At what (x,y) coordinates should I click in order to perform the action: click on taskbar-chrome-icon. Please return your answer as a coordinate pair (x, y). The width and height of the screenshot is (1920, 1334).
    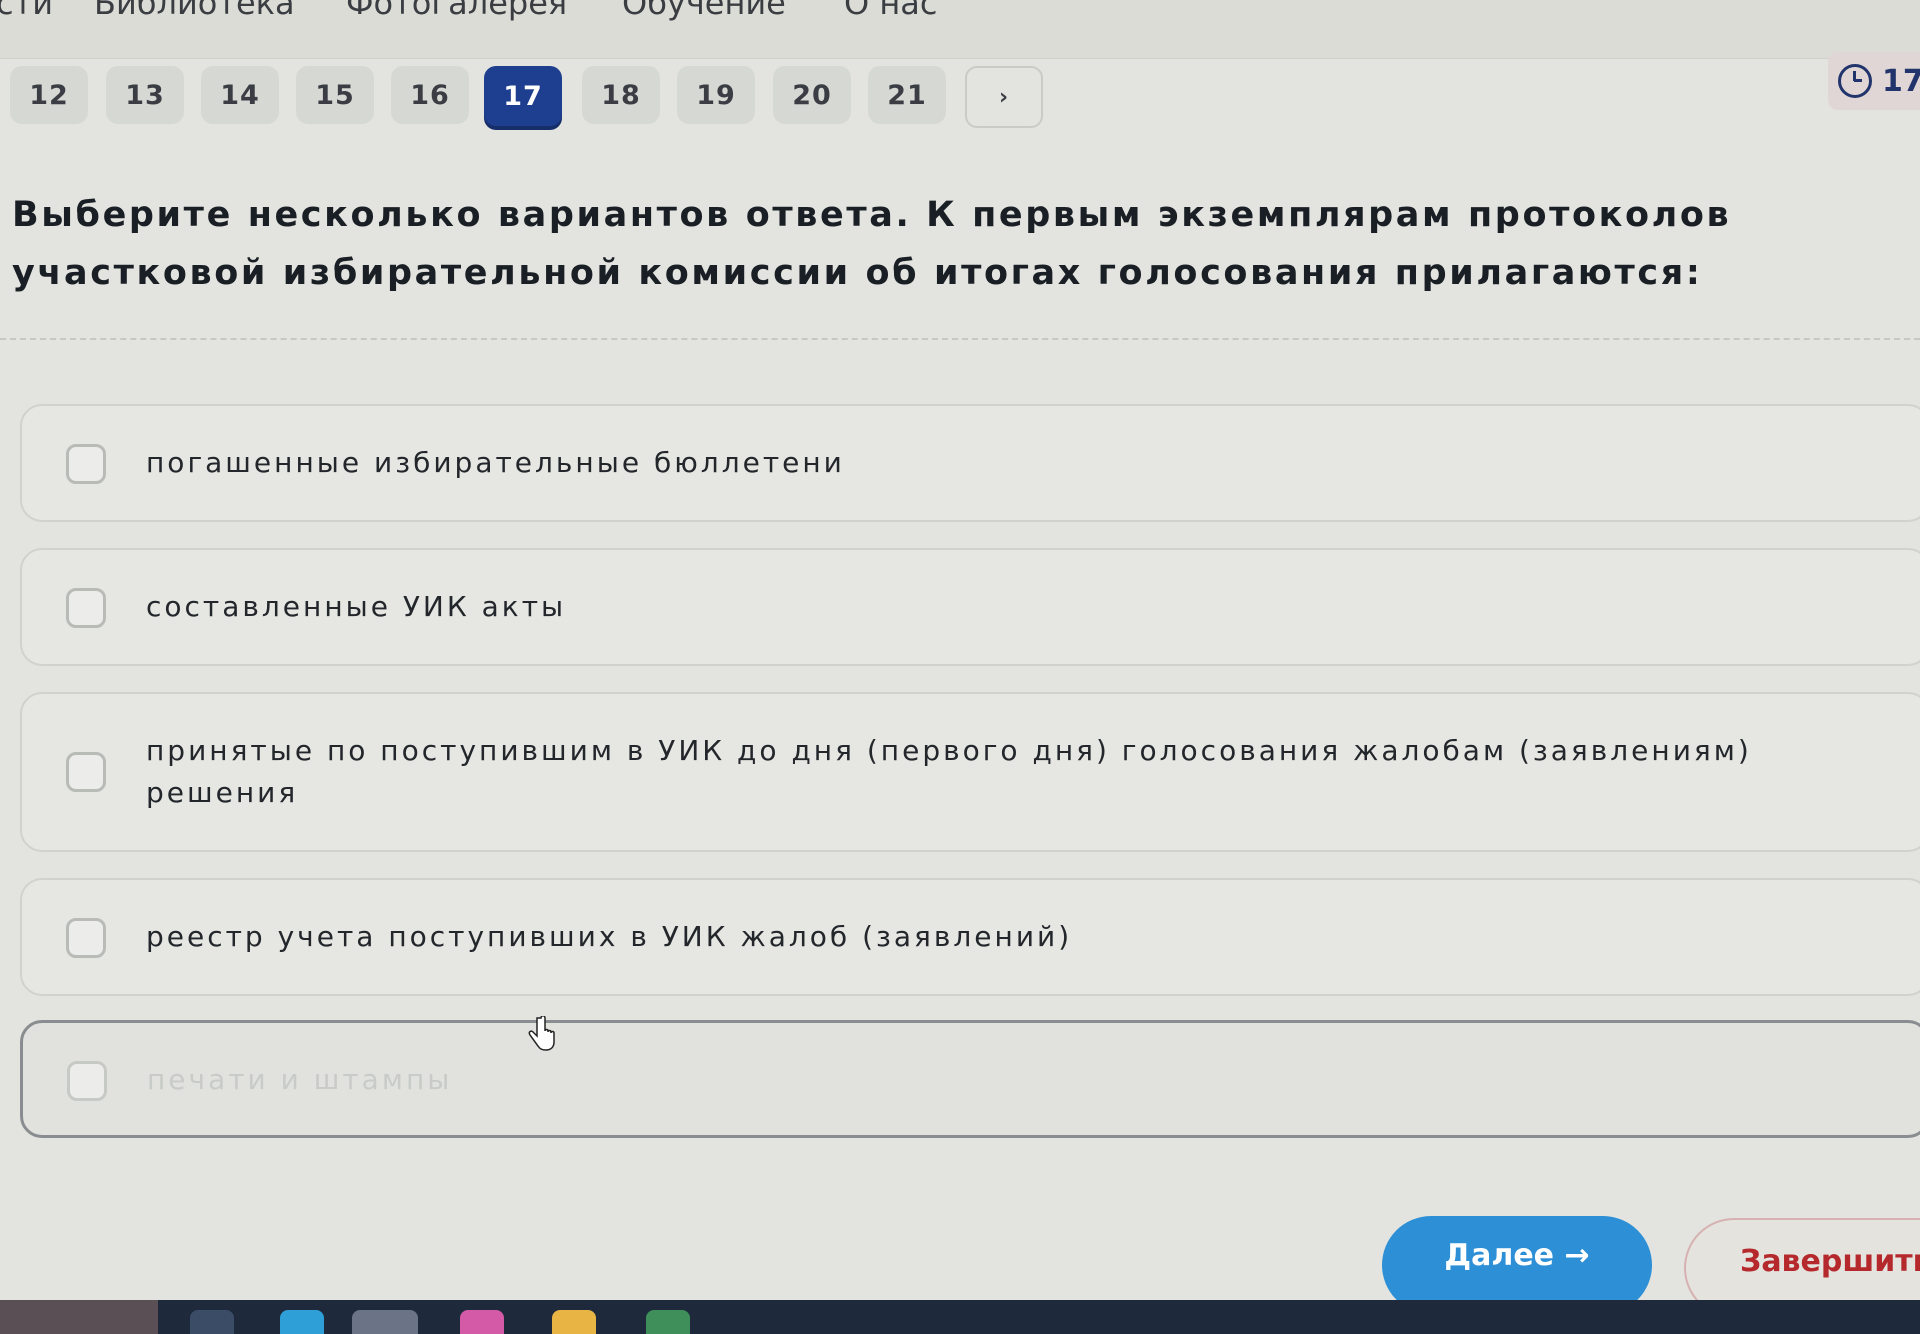
    Looking at the image, I should click on (482, 1322).